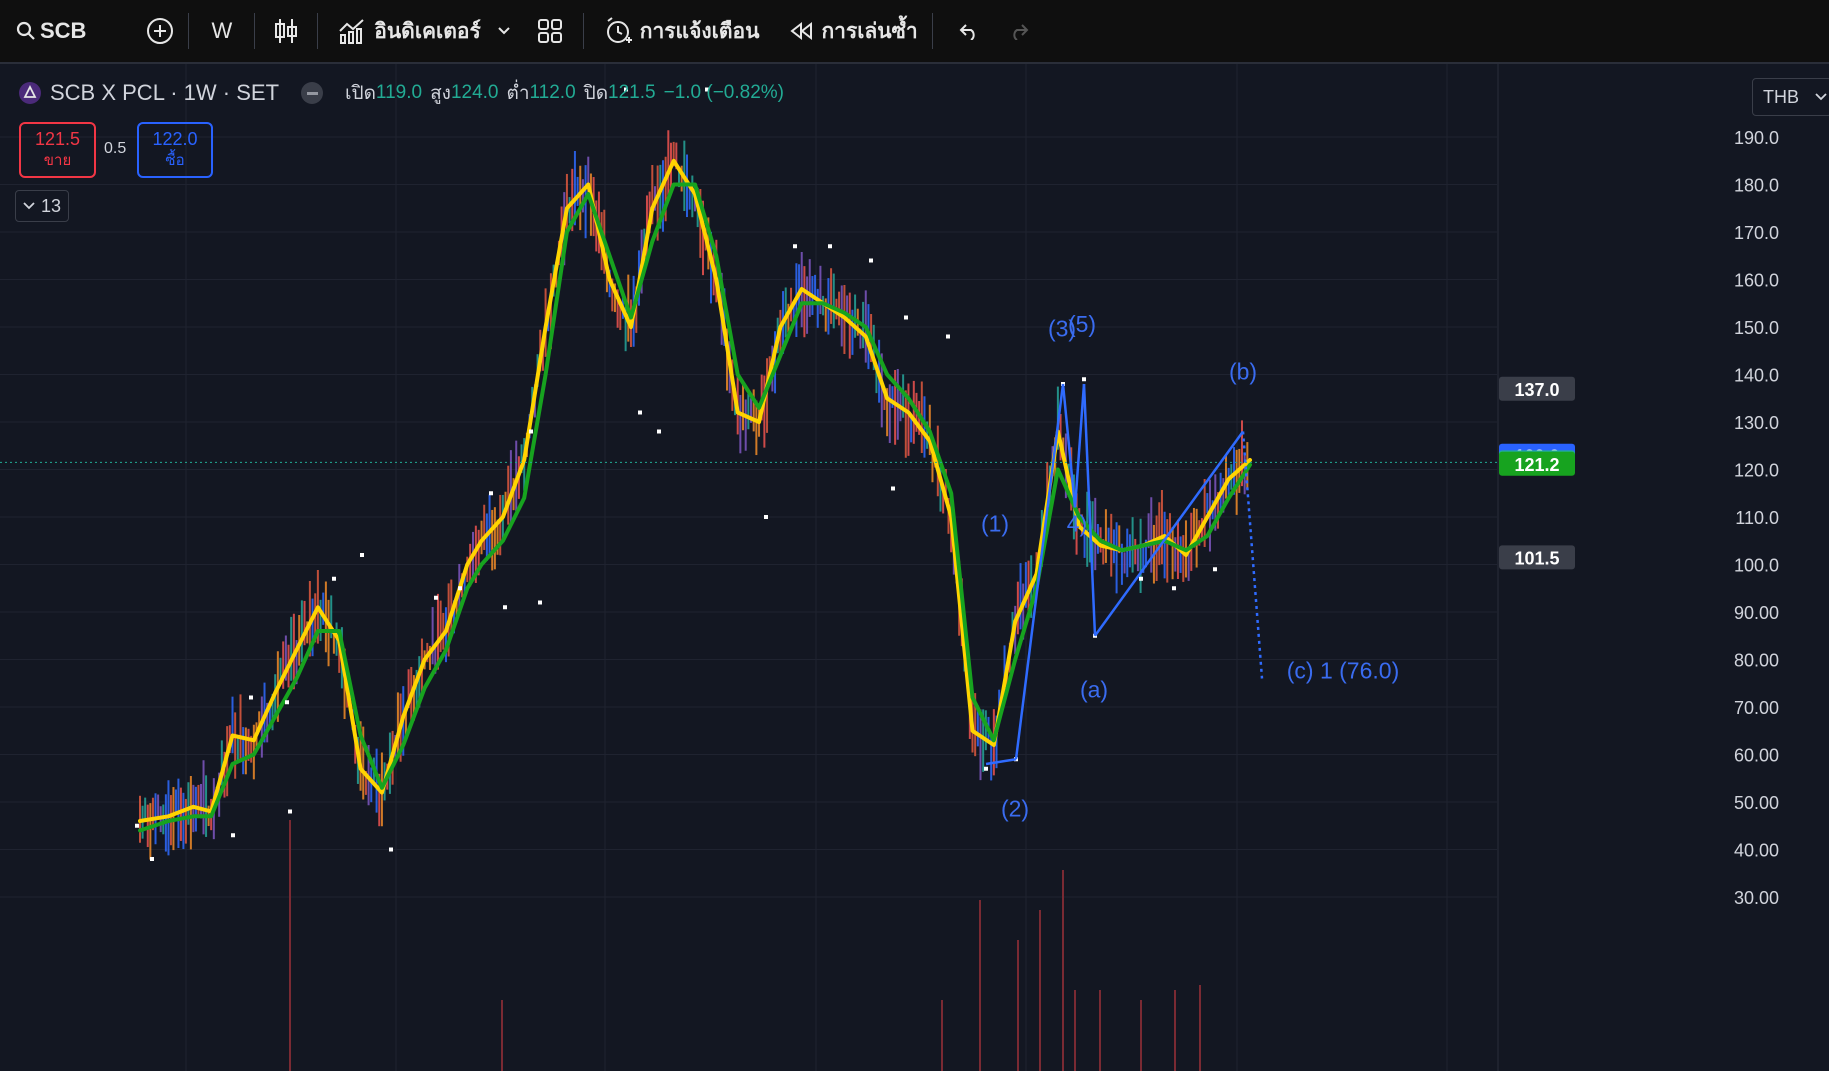  Describe the element at coordinates (115, 148) in the screenshot. I see `spread-value: 0.5` at that location.